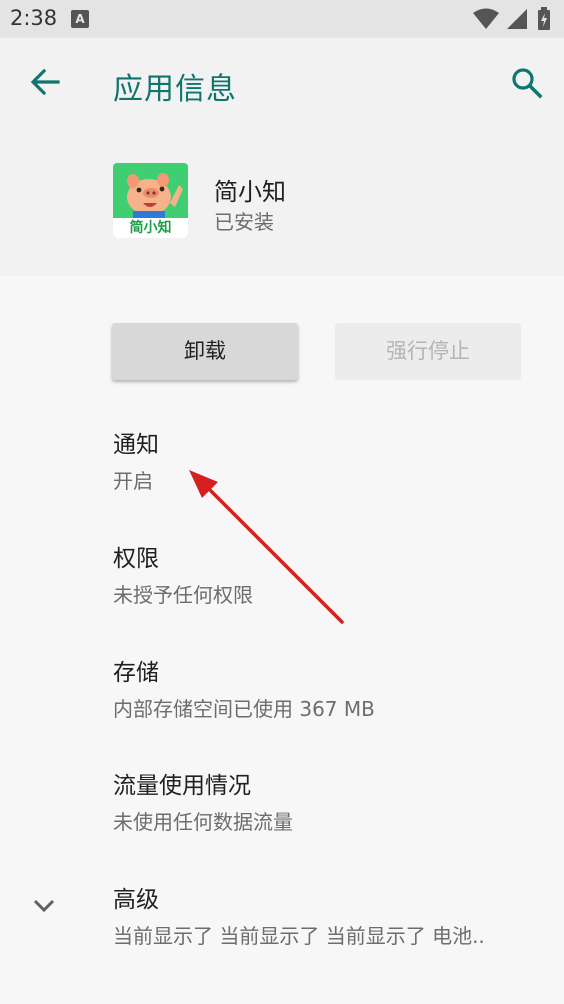 This screenshot has width=564, height=1004. I want to click on back-button, so click(45, 82).